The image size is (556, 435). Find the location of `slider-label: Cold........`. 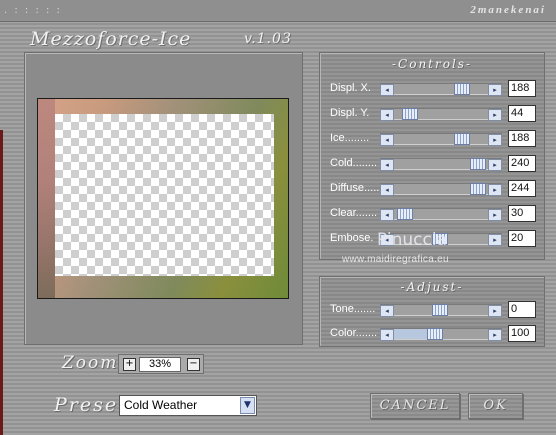

slider-label: Cold........ is located at coordinates (354, 163).